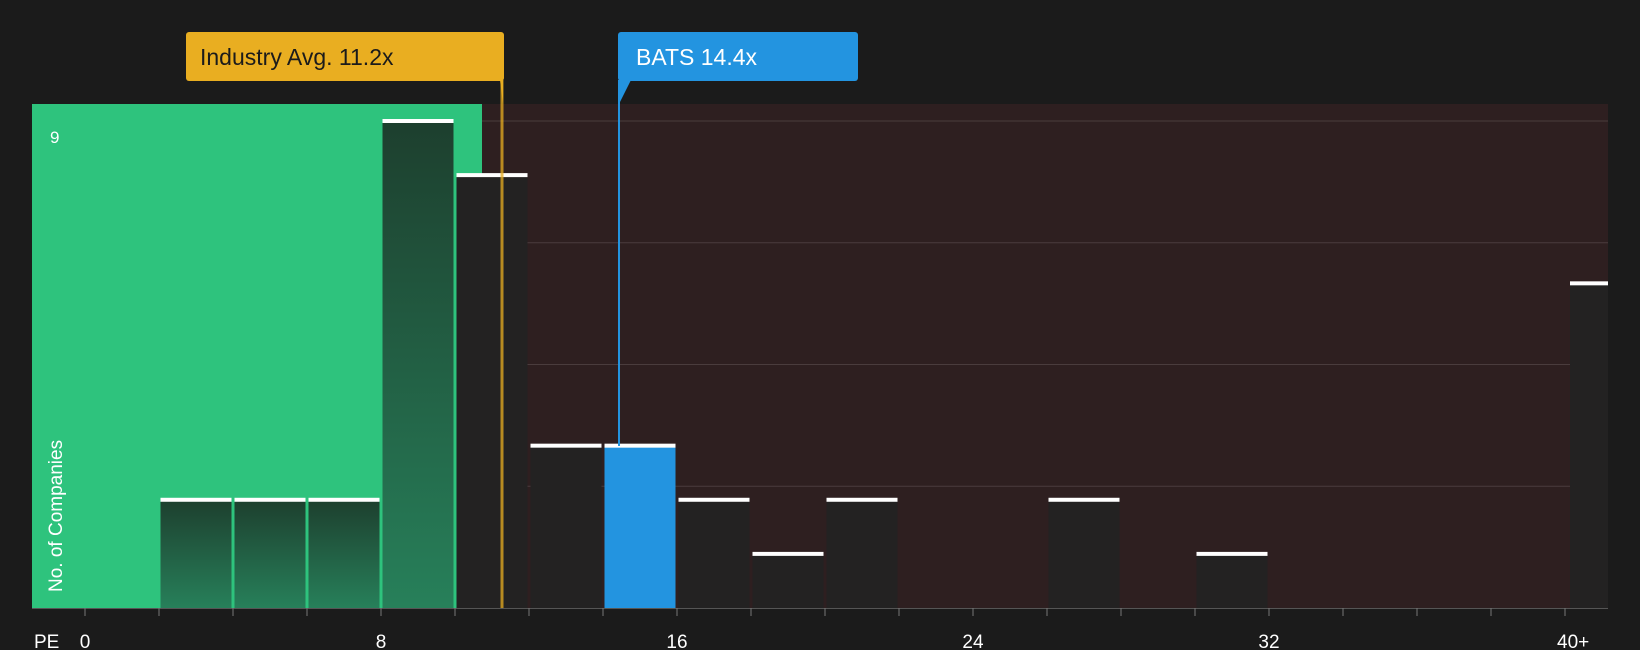  Describe the element at coordinates (56, 516) in the screenshot. I see `y-axis-label: No. of Companies` at that location.